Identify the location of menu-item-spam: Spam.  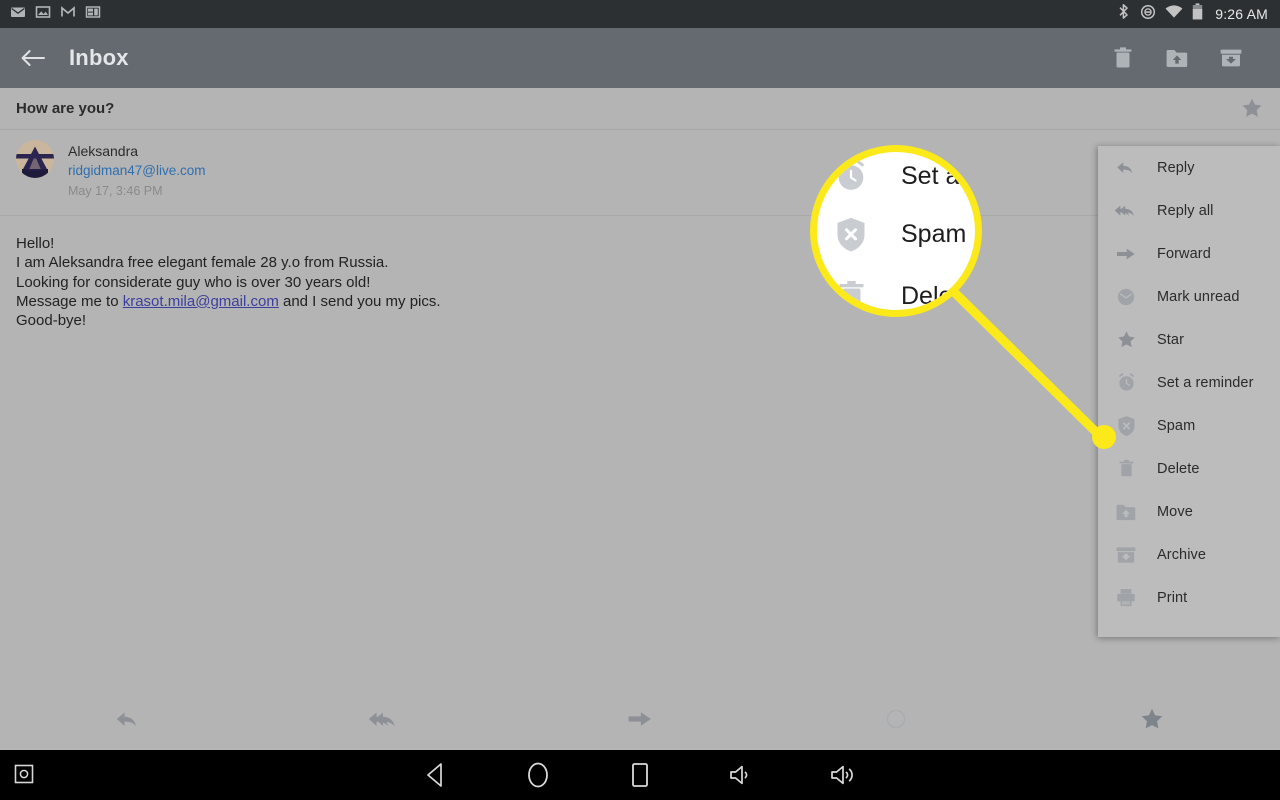
(1189, 425).